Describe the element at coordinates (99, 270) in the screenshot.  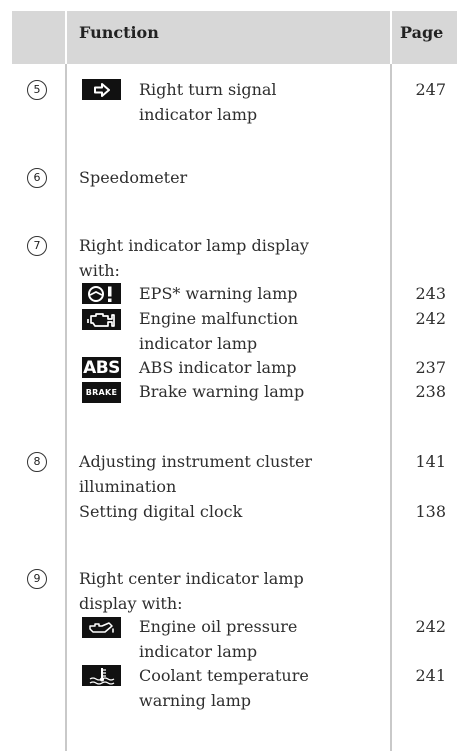
I see `row-text: with:` at that location.